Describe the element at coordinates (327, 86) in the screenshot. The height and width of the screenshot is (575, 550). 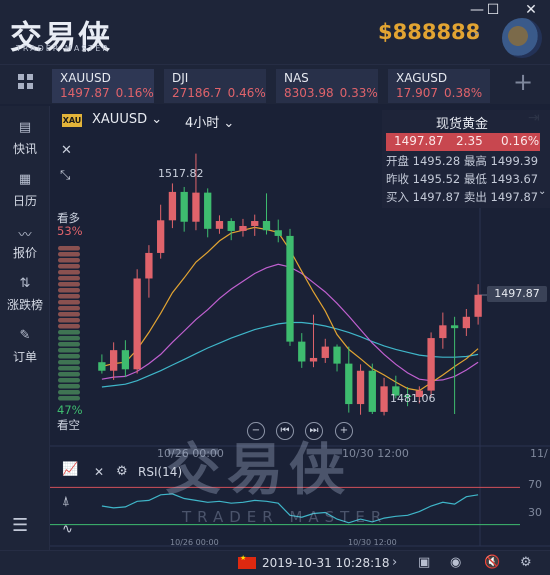
I see `ticker-tab-nas: NAS 8303.98 0.33%` at that location.